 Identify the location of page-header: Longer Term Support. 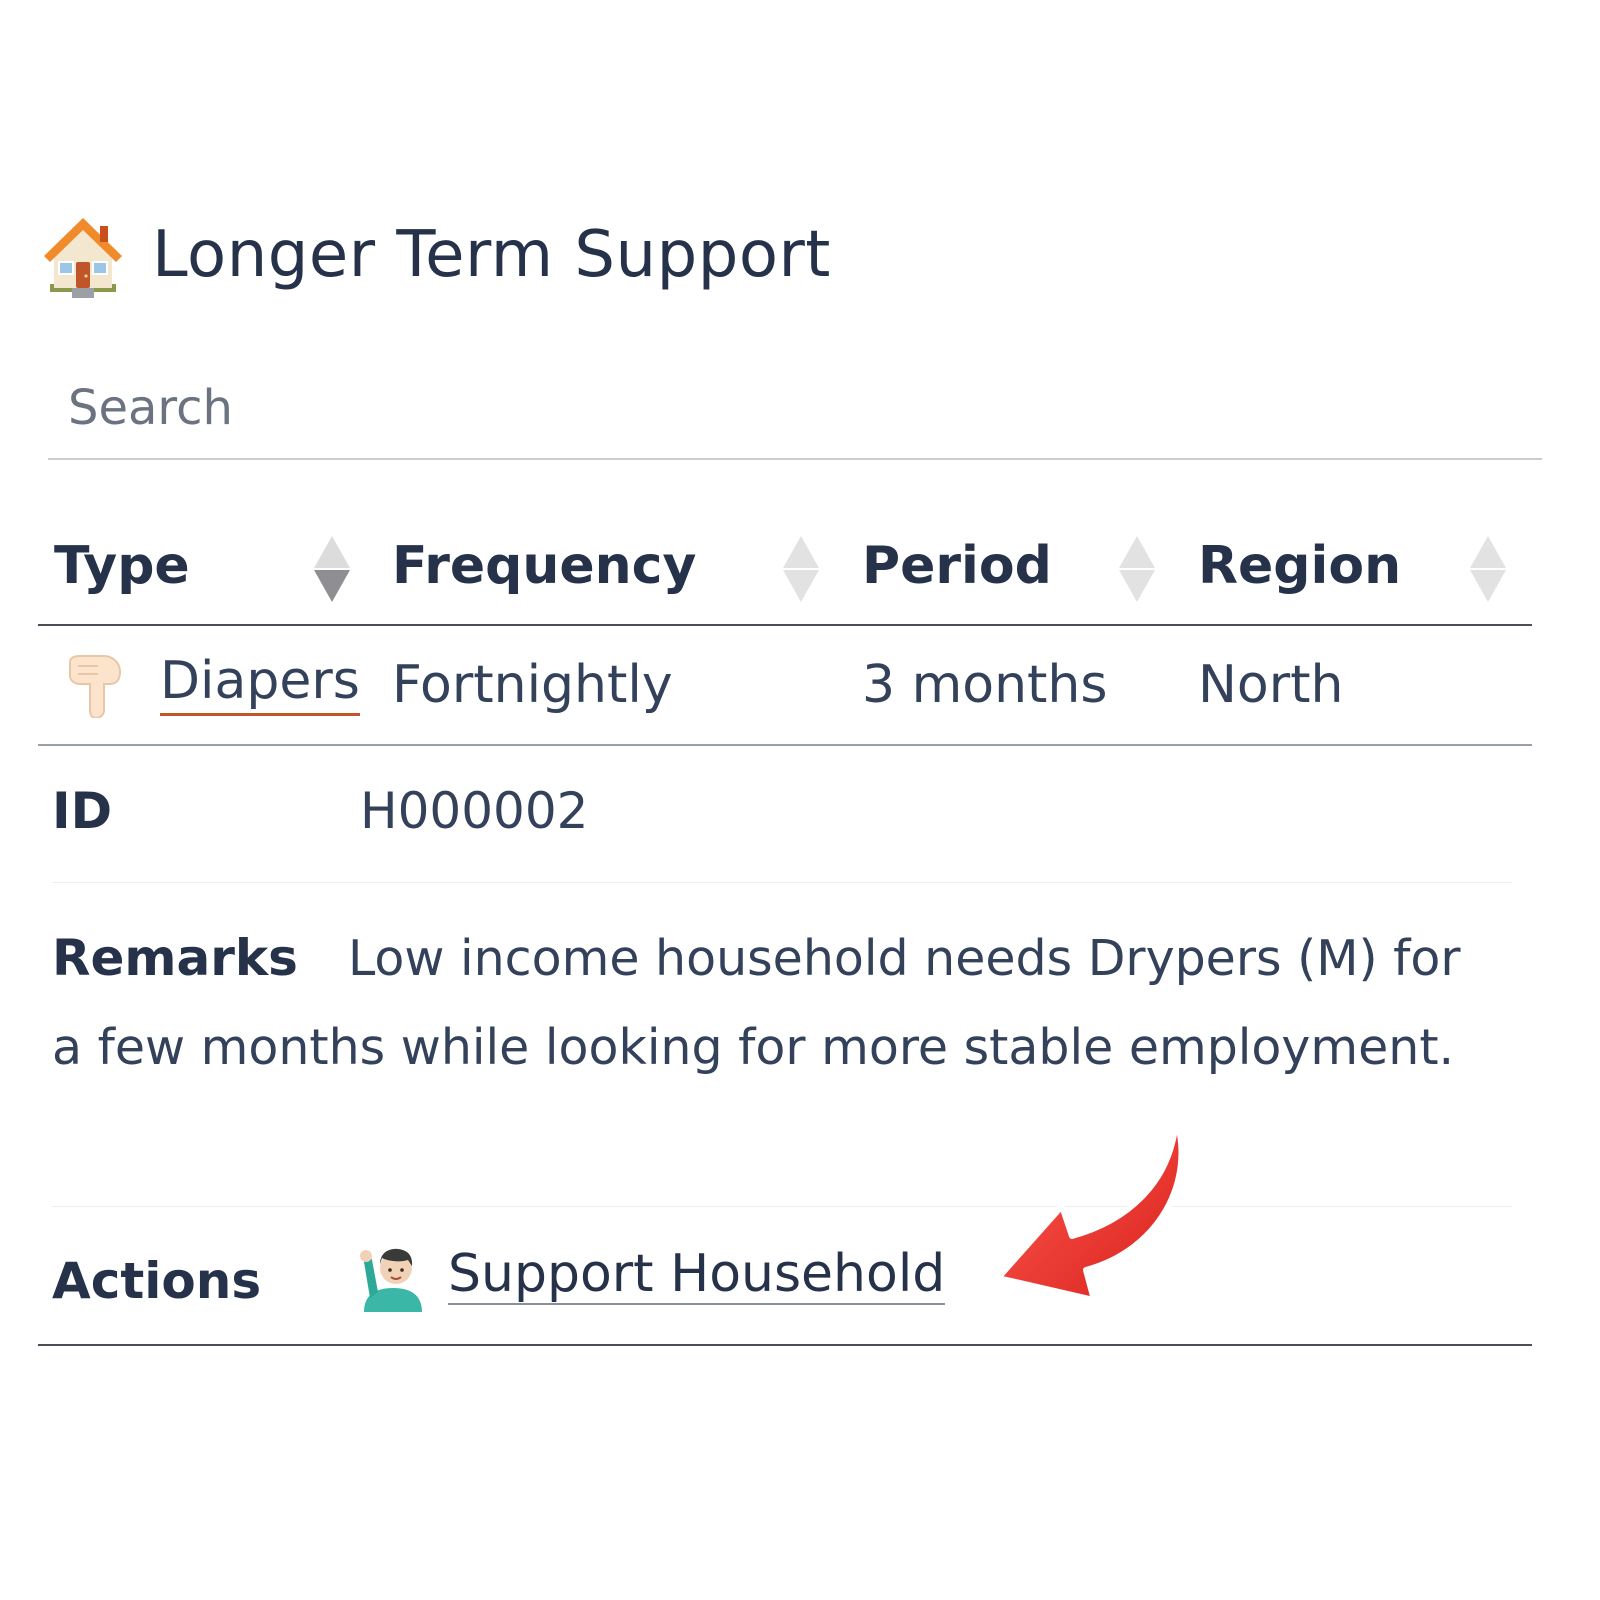
(435, 255).